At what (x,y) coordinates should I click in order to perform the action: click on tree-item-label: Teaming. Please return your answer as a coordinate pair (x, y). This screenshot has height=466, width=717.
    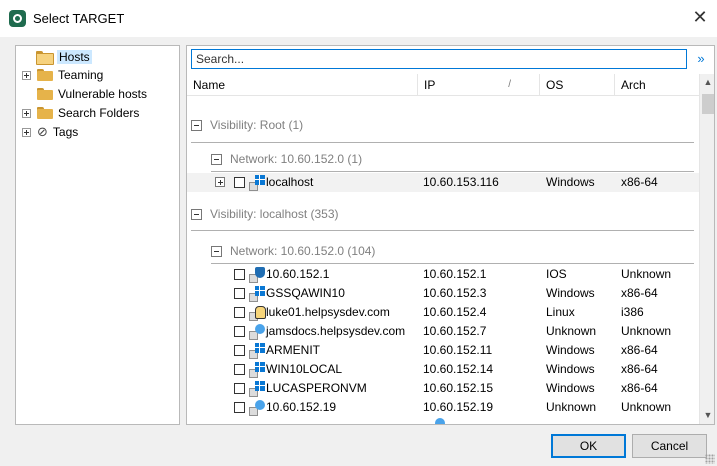
    Looking at the image, I should click on (81, 75).